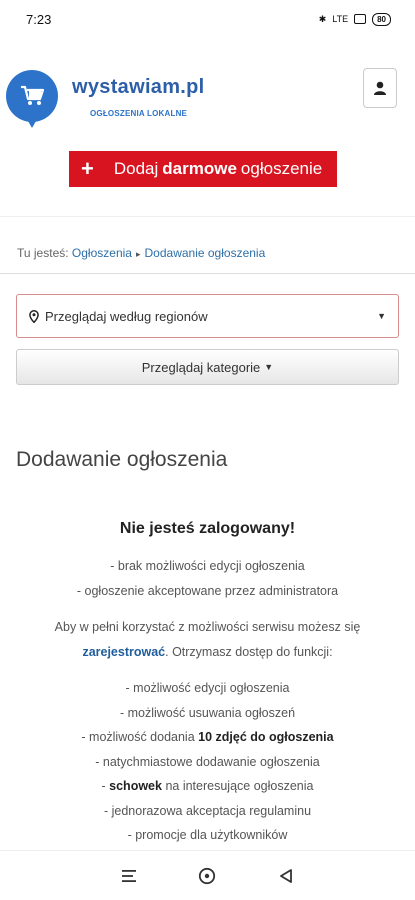 This screenshot has height=900, width=415. Describe the element at coordinates (199, 168) in the screenshot. I see `add-button-bold: darmowe` at that location.